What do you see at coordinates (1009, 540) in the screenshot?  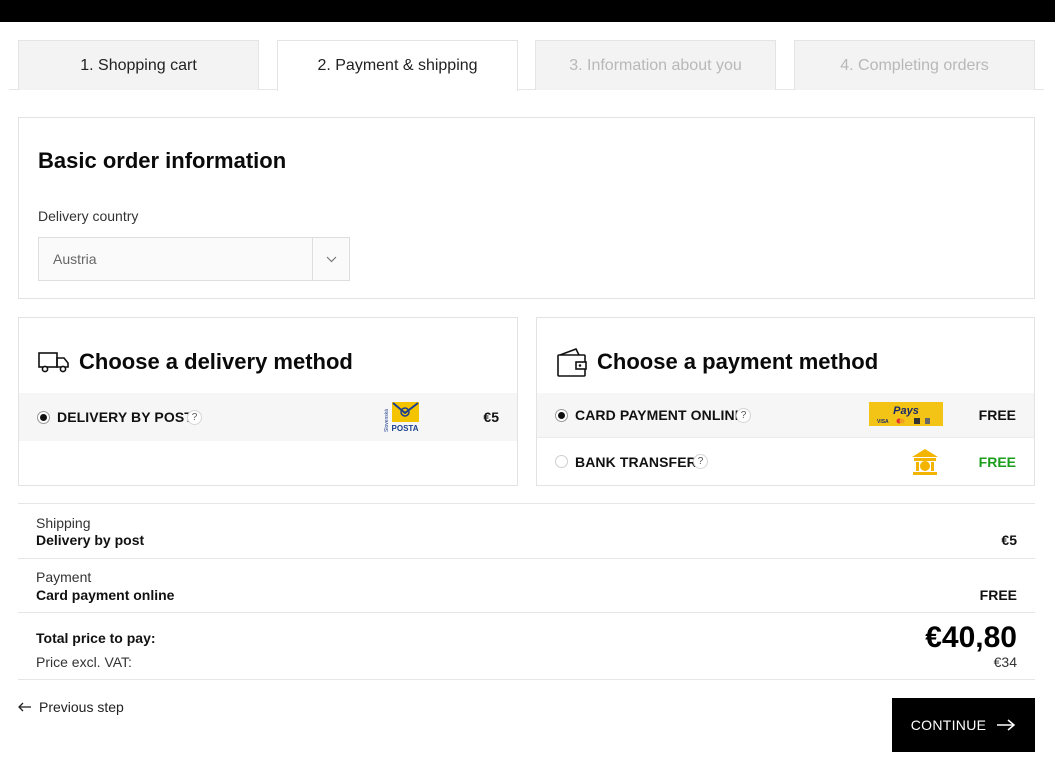 I see `shipping-price: €5` at bounding box center [1009, 540].